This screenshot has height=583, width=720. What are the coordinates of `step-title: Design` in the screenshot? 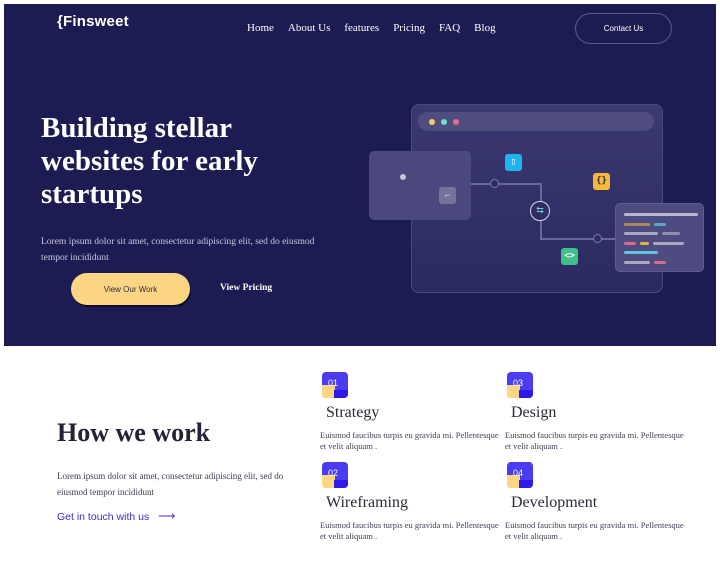 It's located at (534, 412).